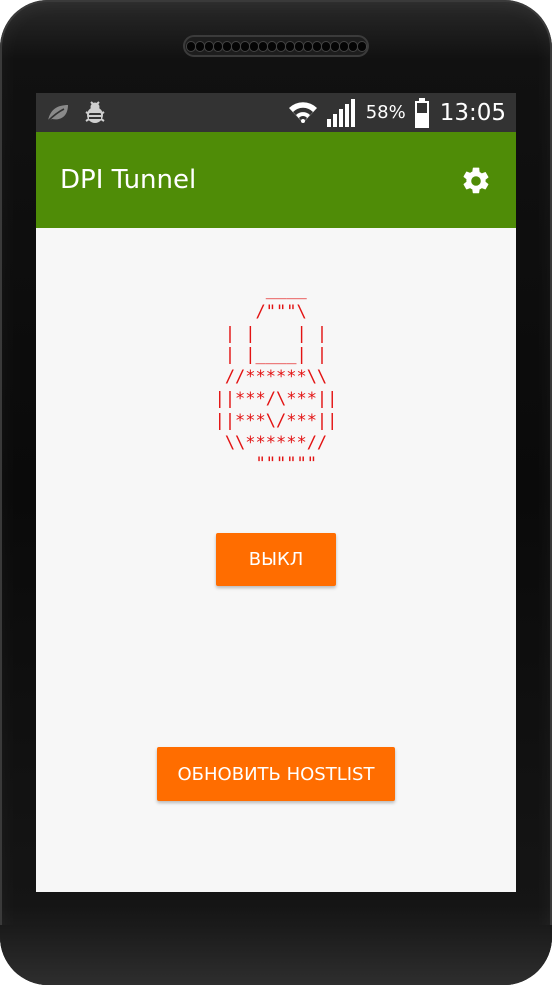 The height and width of the screenshot is (985, 552). What do you see at coordinates (276, 955) in the screenshot?
I see `phone-bottom-bezel` at bounding box center [276, 955].